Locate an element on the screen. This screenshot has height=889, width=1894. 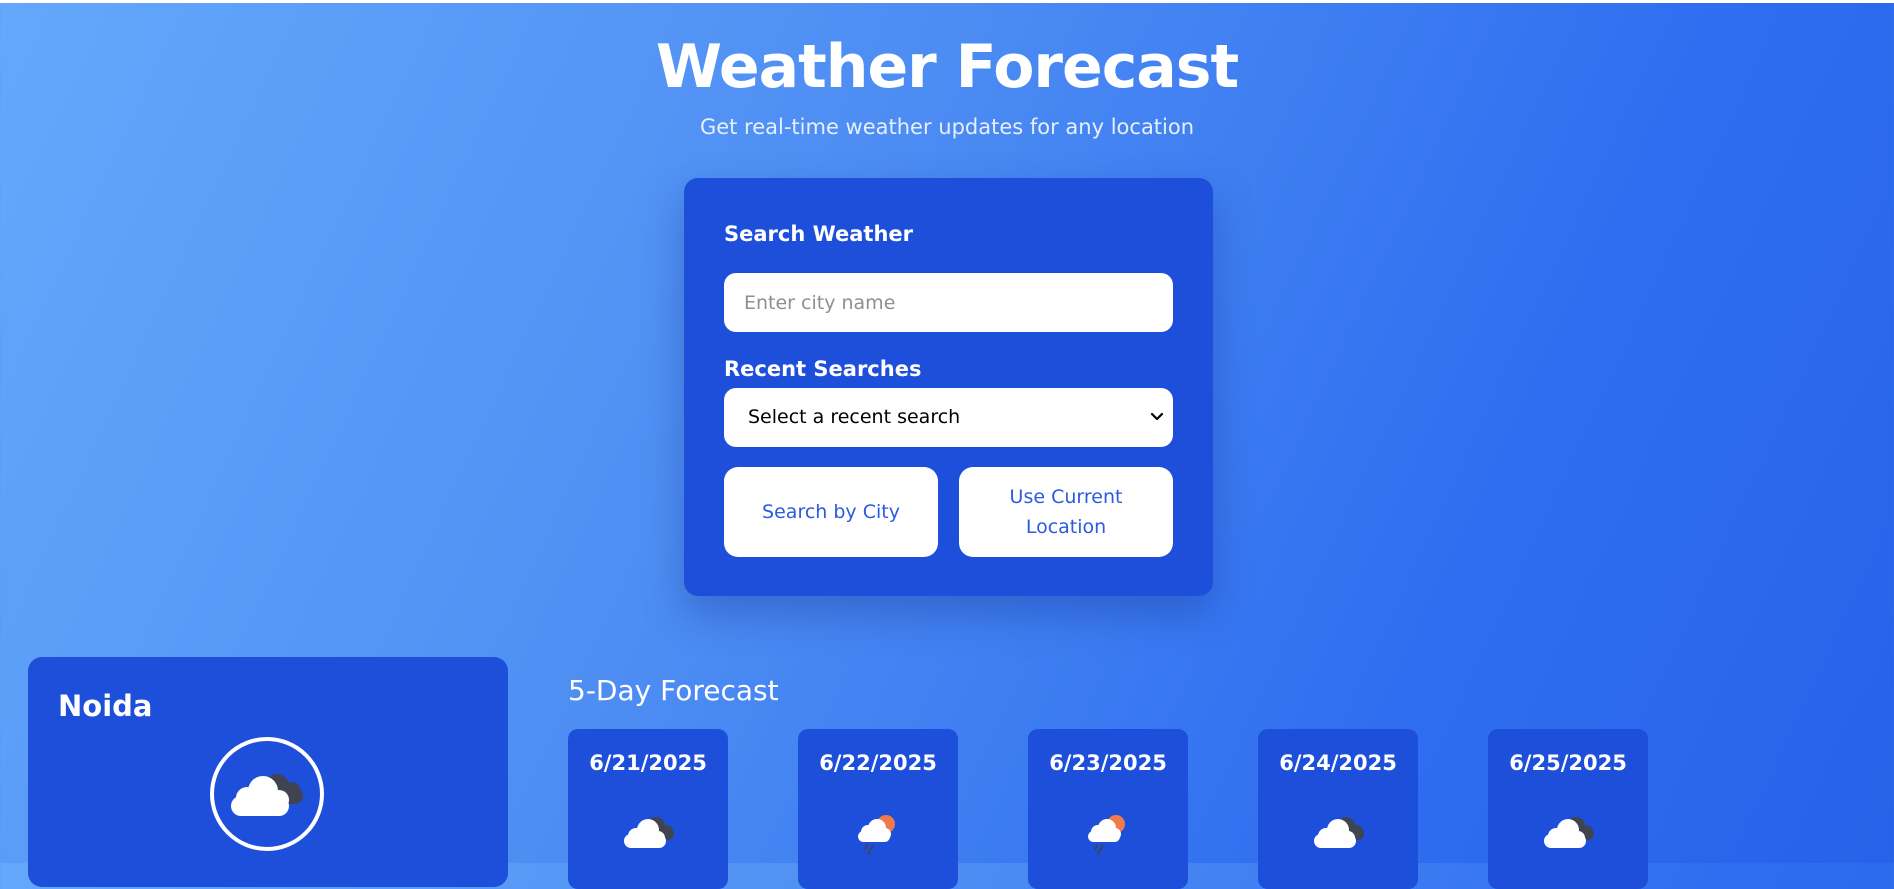
forecast-card: 6/23/2025 is located at coordinates (1108, 809).